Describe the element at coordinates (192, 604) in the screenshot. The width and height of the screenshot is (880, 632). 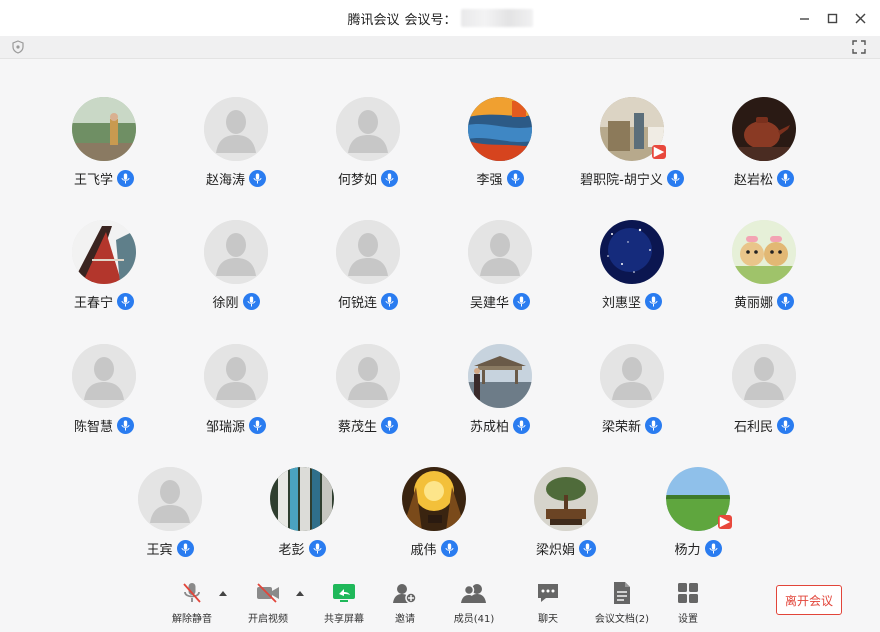
I see `unmute-button: 解除静音` at that location.